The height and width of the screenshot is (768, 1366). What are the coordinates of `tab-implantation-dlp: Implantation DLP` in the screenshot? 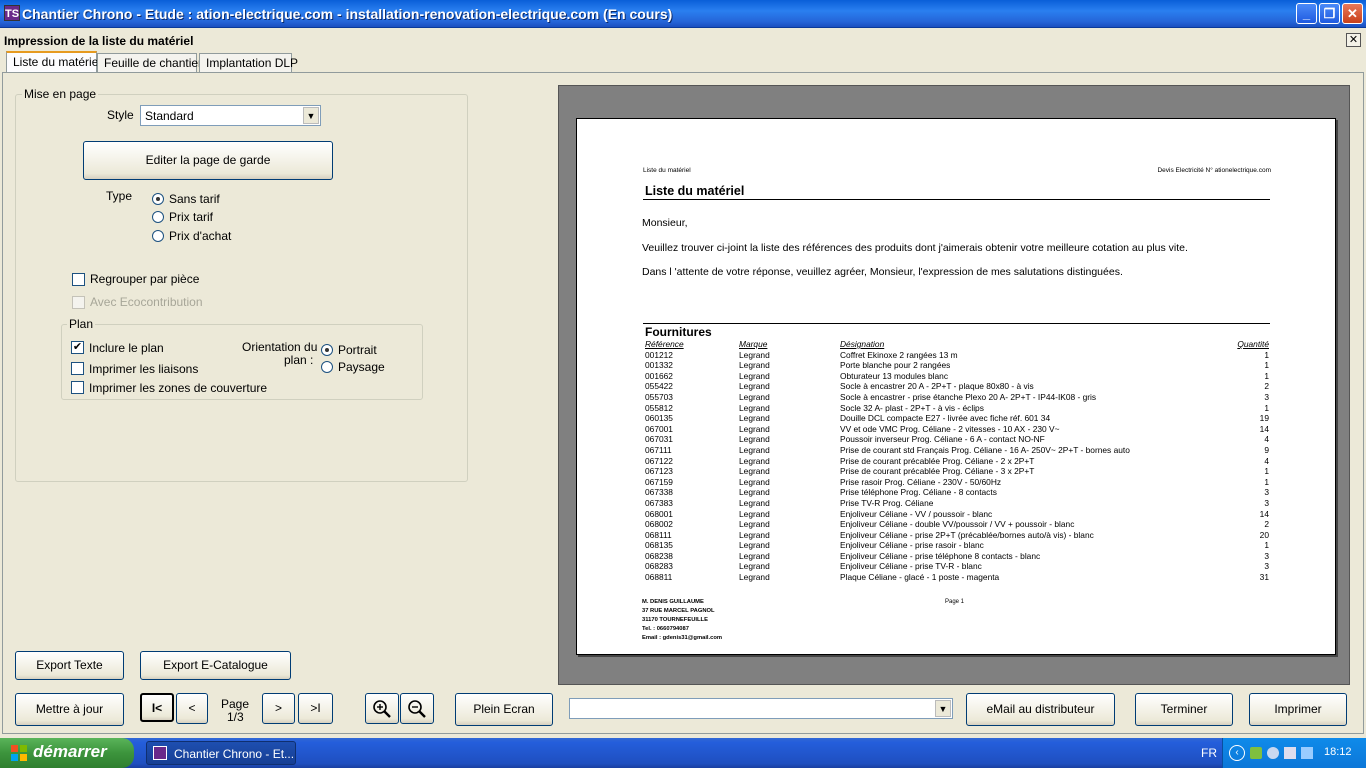 It's located at (248, 62).